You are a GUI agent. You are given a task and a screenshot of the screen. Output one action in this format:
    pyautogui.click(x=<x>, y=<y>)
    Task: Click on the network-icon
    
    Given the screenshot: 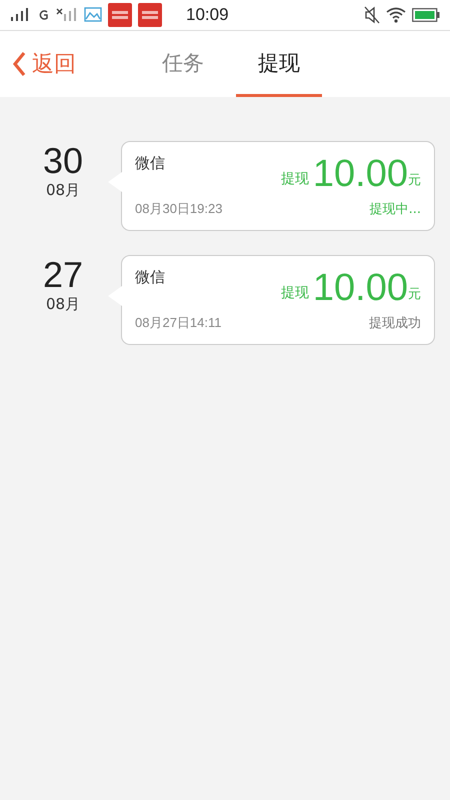 What is the action you would take?
    pyautogui.click(x=44, y=15)
    